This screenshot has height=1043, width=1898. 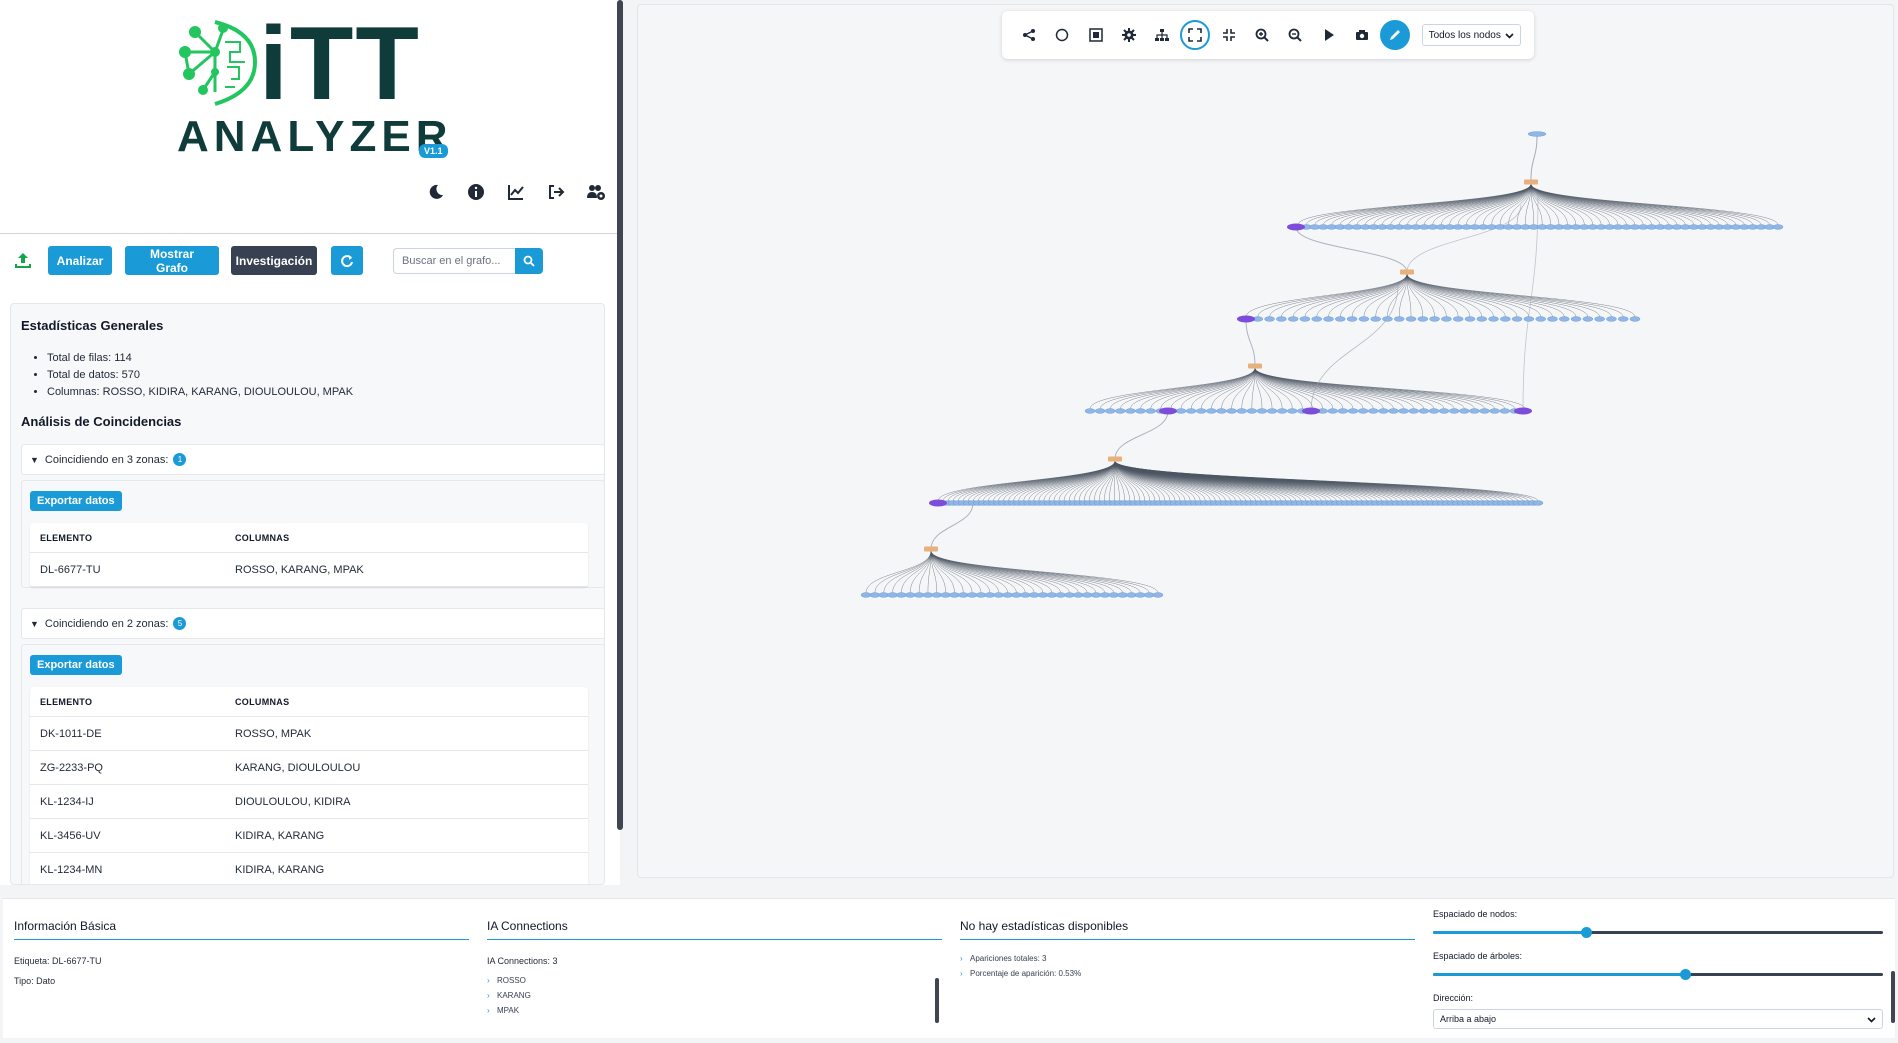 I want to click on refresh-button, so click(x=347, y=260).